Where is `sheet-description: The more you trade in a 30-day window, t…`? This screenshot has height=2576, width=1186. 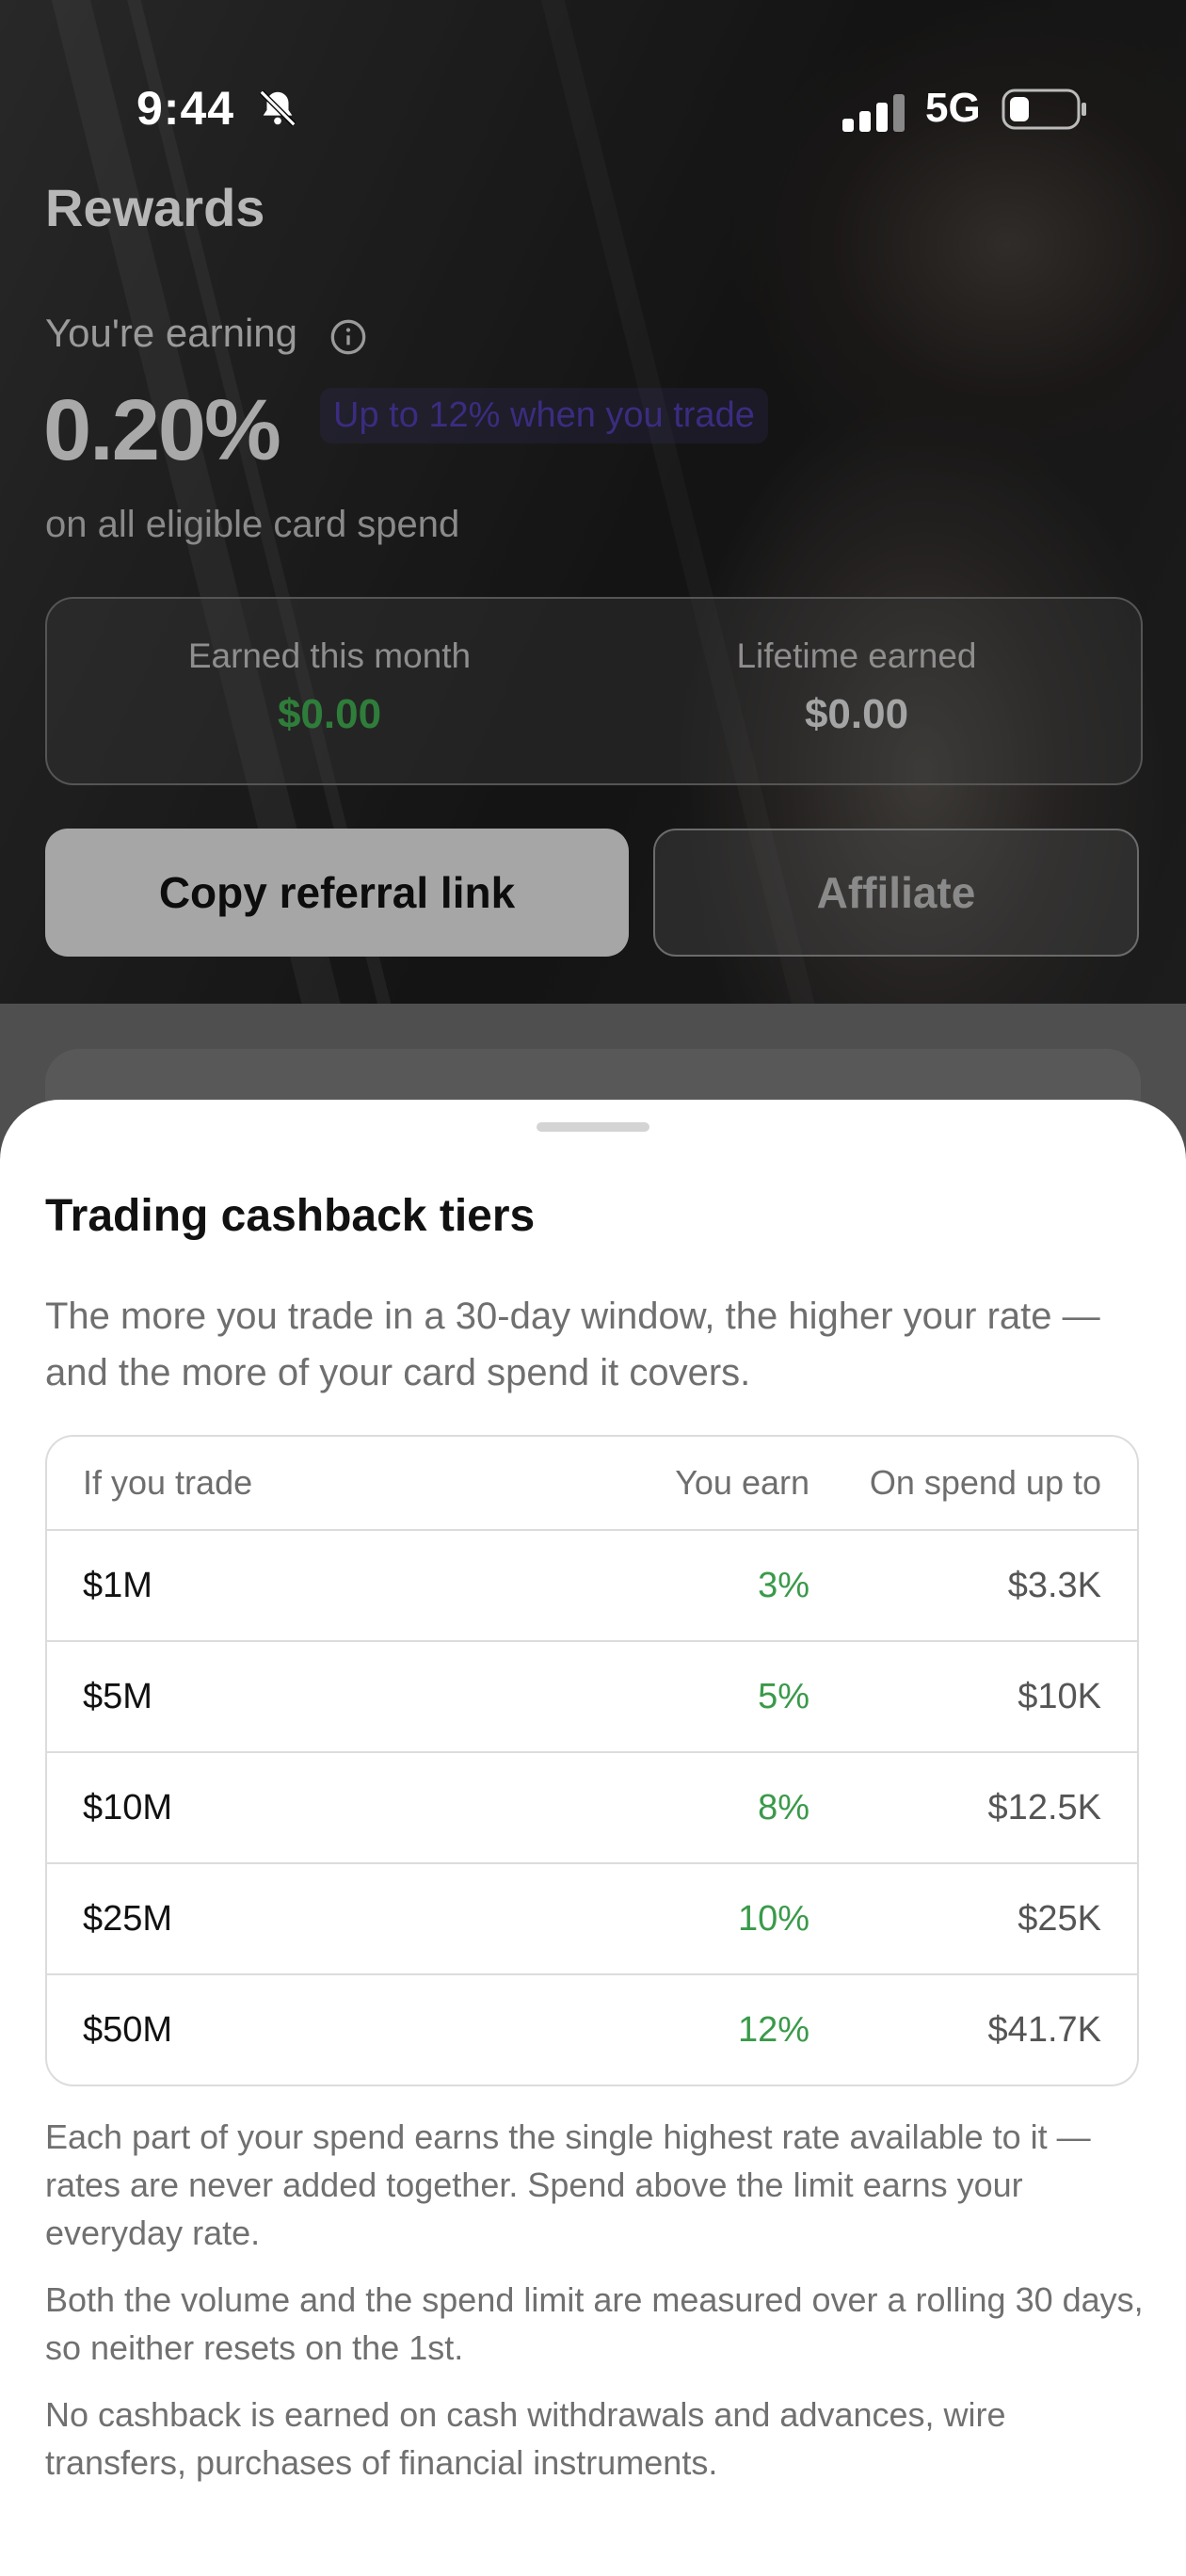 sheet-description: The more you trade in a 30-day window, t… is located at coordinates (572, 1344).